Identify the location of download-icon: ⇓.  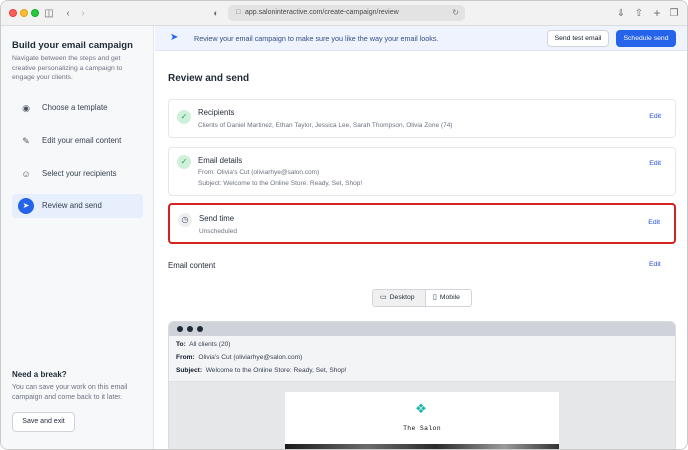
(621, 13).